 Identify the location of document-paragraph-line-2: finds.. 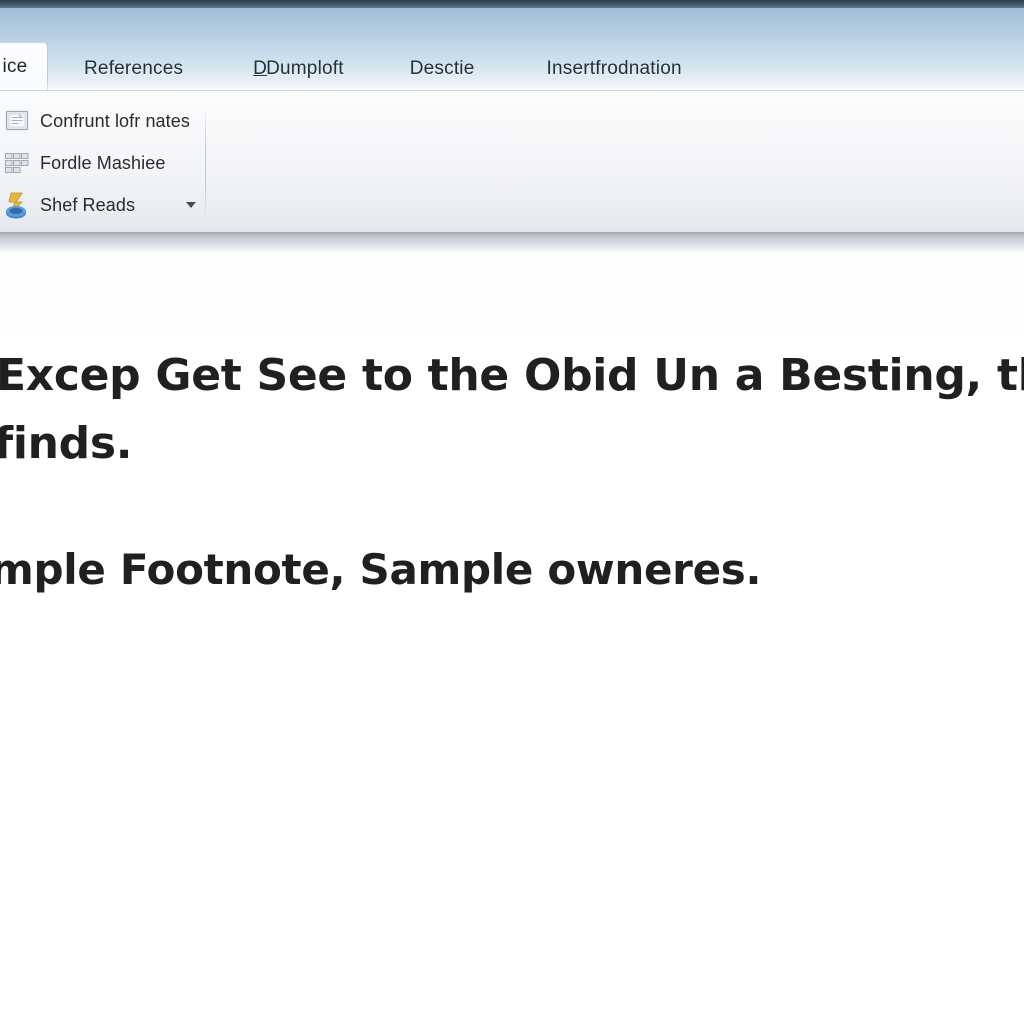
(66, 443).